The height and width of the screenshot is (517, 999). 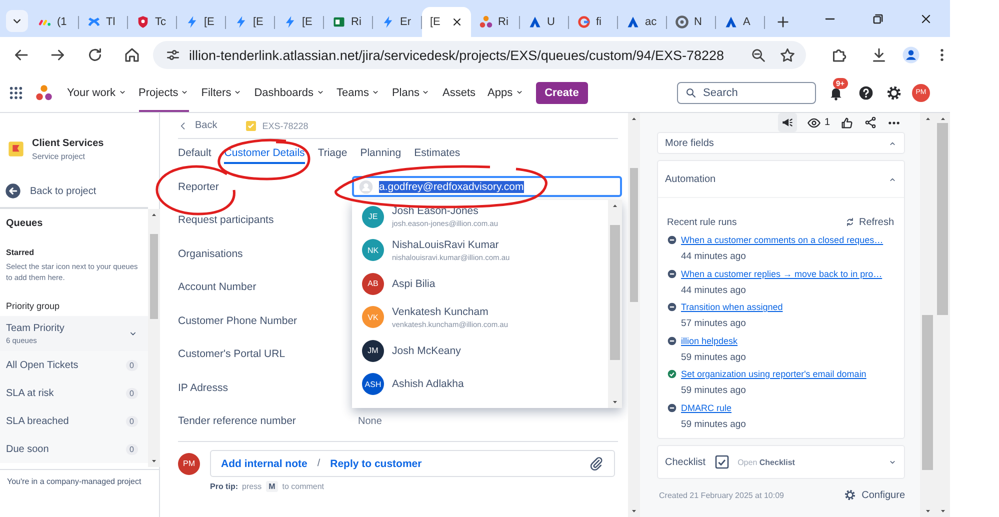 I want to click on comment-box: Add internal note / Reply to customer, so click(x=412, y=463).